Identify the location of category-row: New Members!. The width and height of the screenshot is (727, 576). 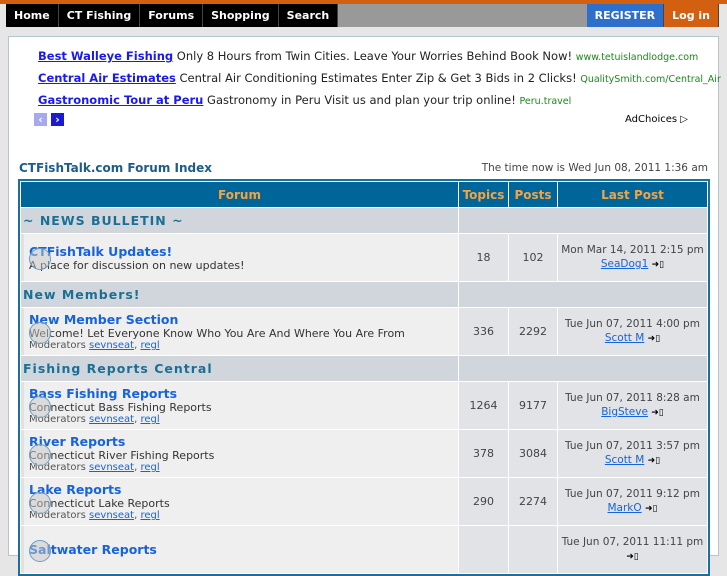
(364, 294).